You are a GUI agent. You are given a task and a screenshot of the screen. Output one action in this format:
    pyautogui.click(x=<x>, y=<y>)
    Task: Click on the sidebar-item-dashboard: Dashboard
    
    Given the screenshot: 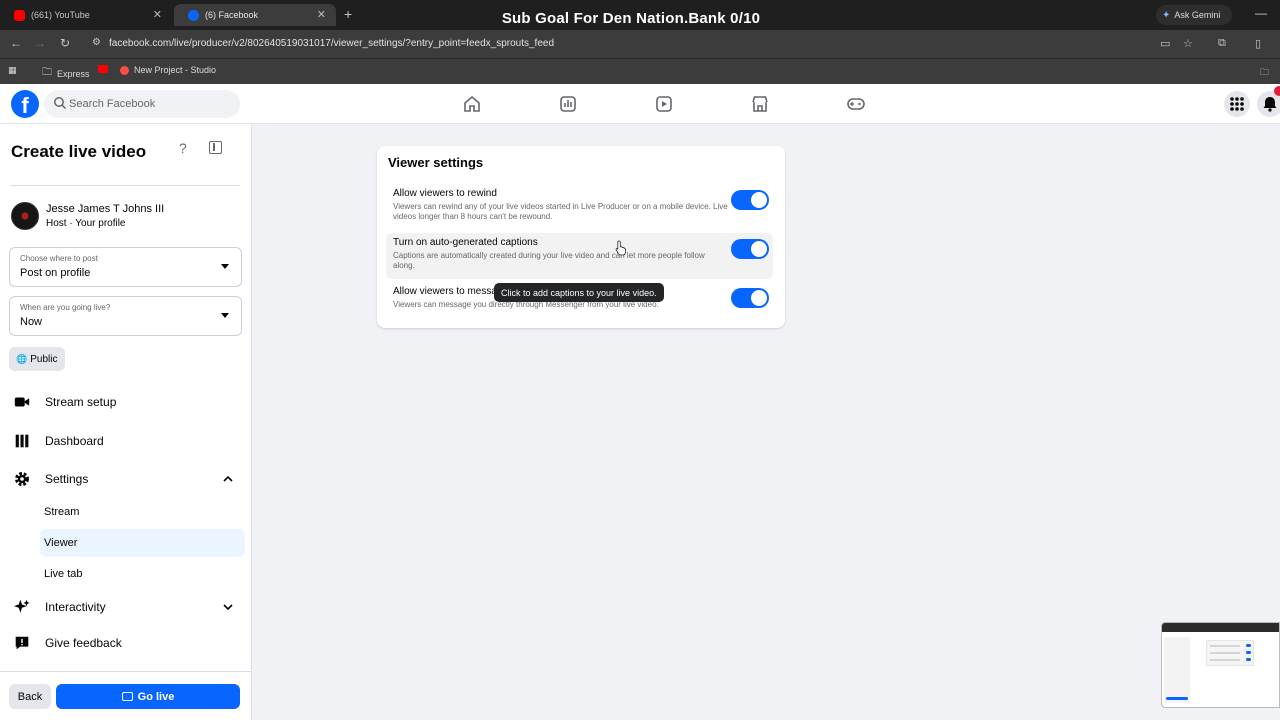 What is the action you would take?
    pyautogui.click(x=126, y=441)
    